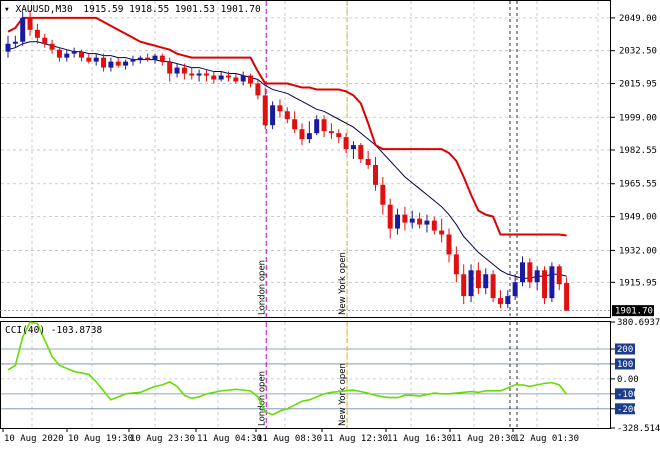 Image resolution: width=660 pixels, height=450 pixels. I want to click on price-tick-label: 1932.00, so click(638, 251).